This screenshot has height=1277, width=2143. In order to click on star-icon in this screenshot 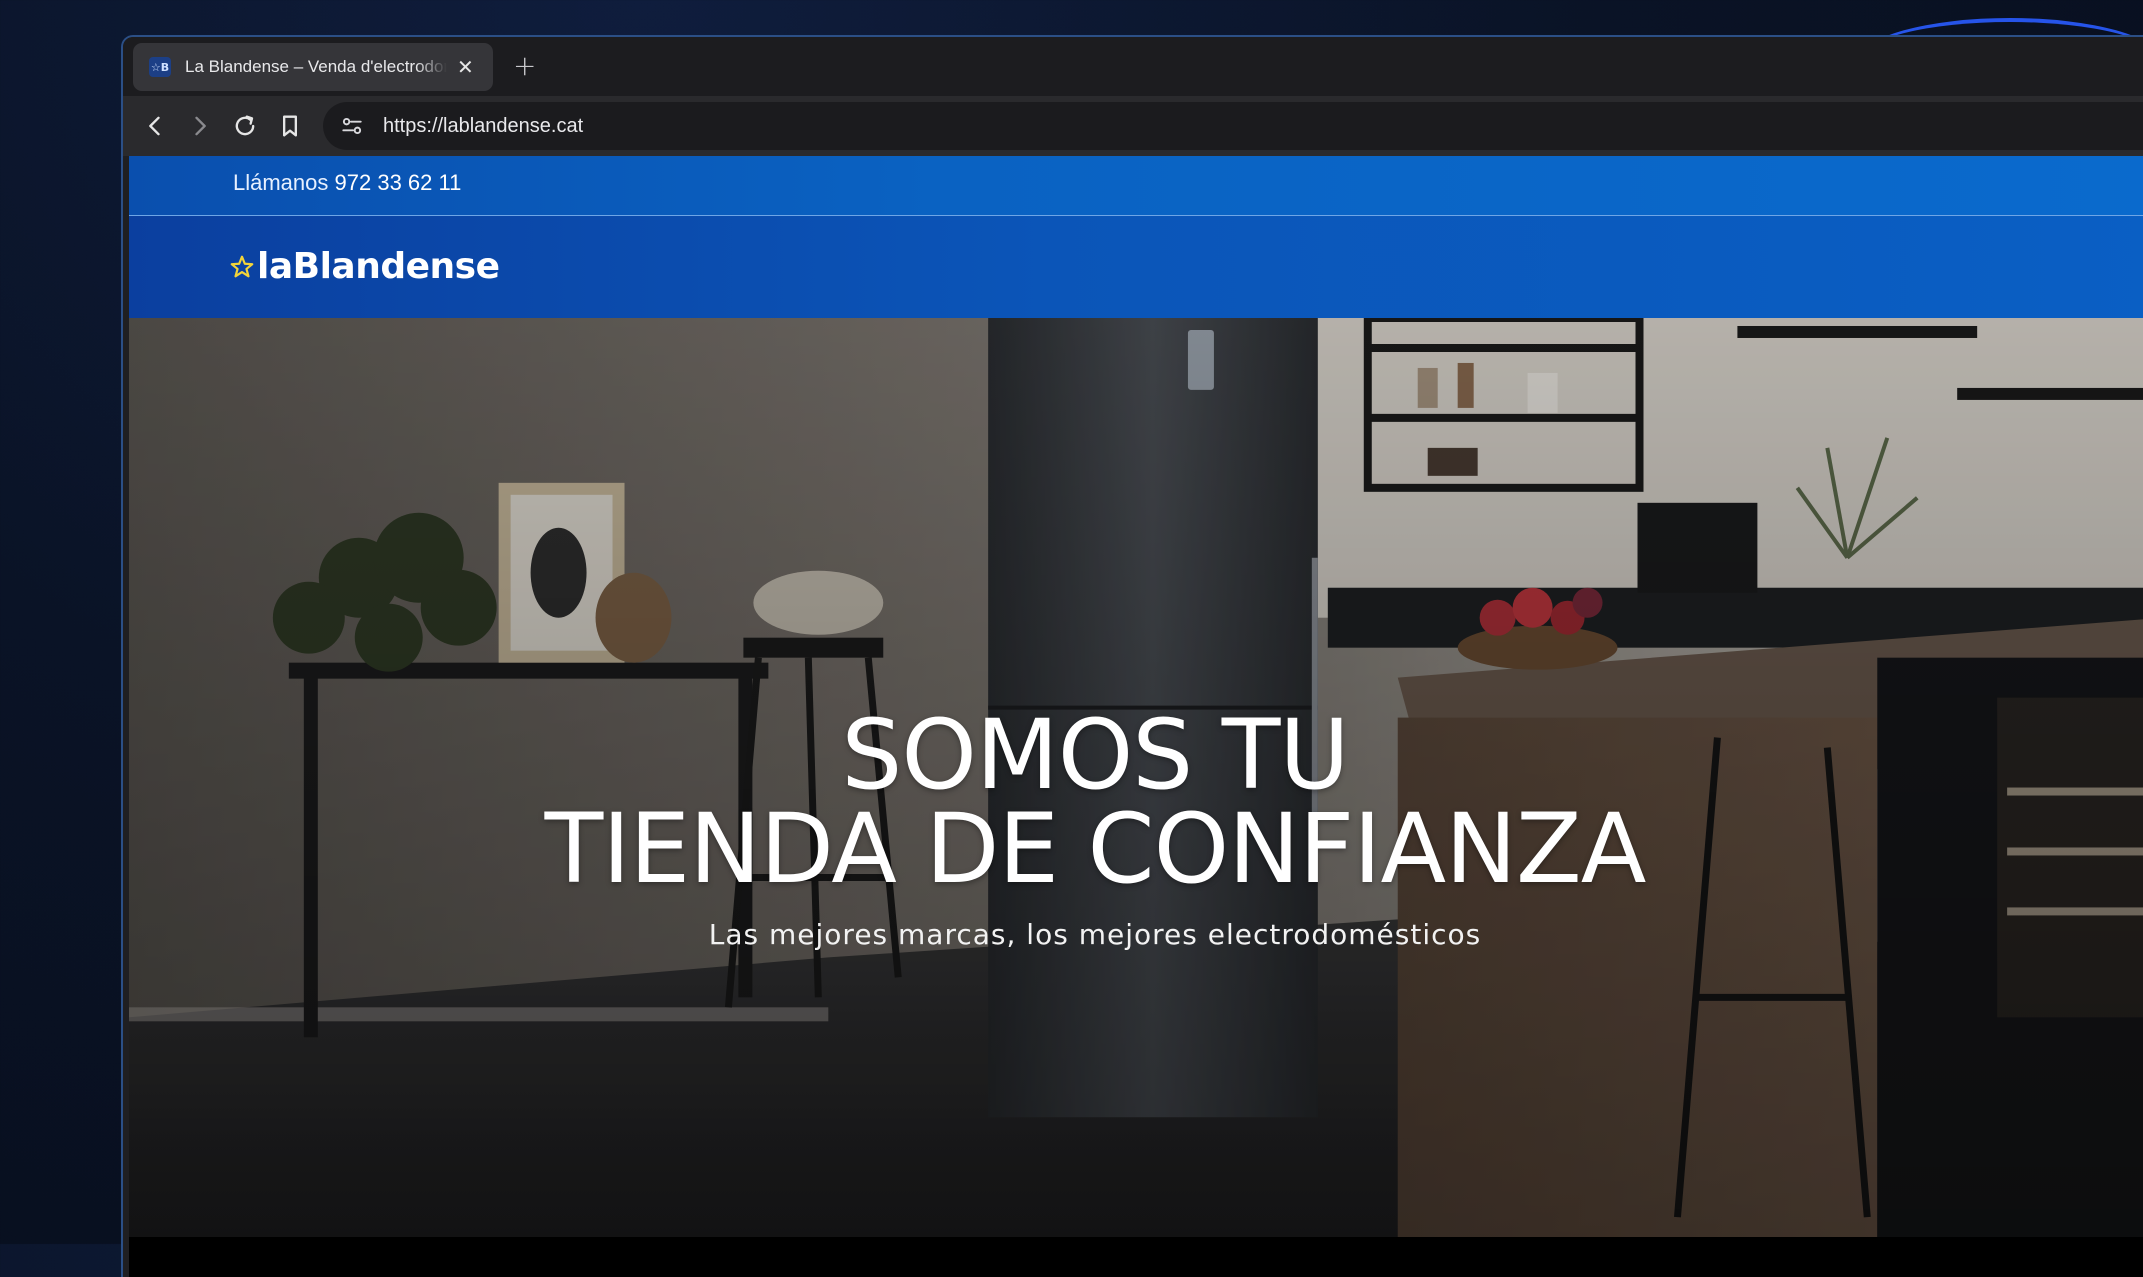, I will do `click(242, 266)`.